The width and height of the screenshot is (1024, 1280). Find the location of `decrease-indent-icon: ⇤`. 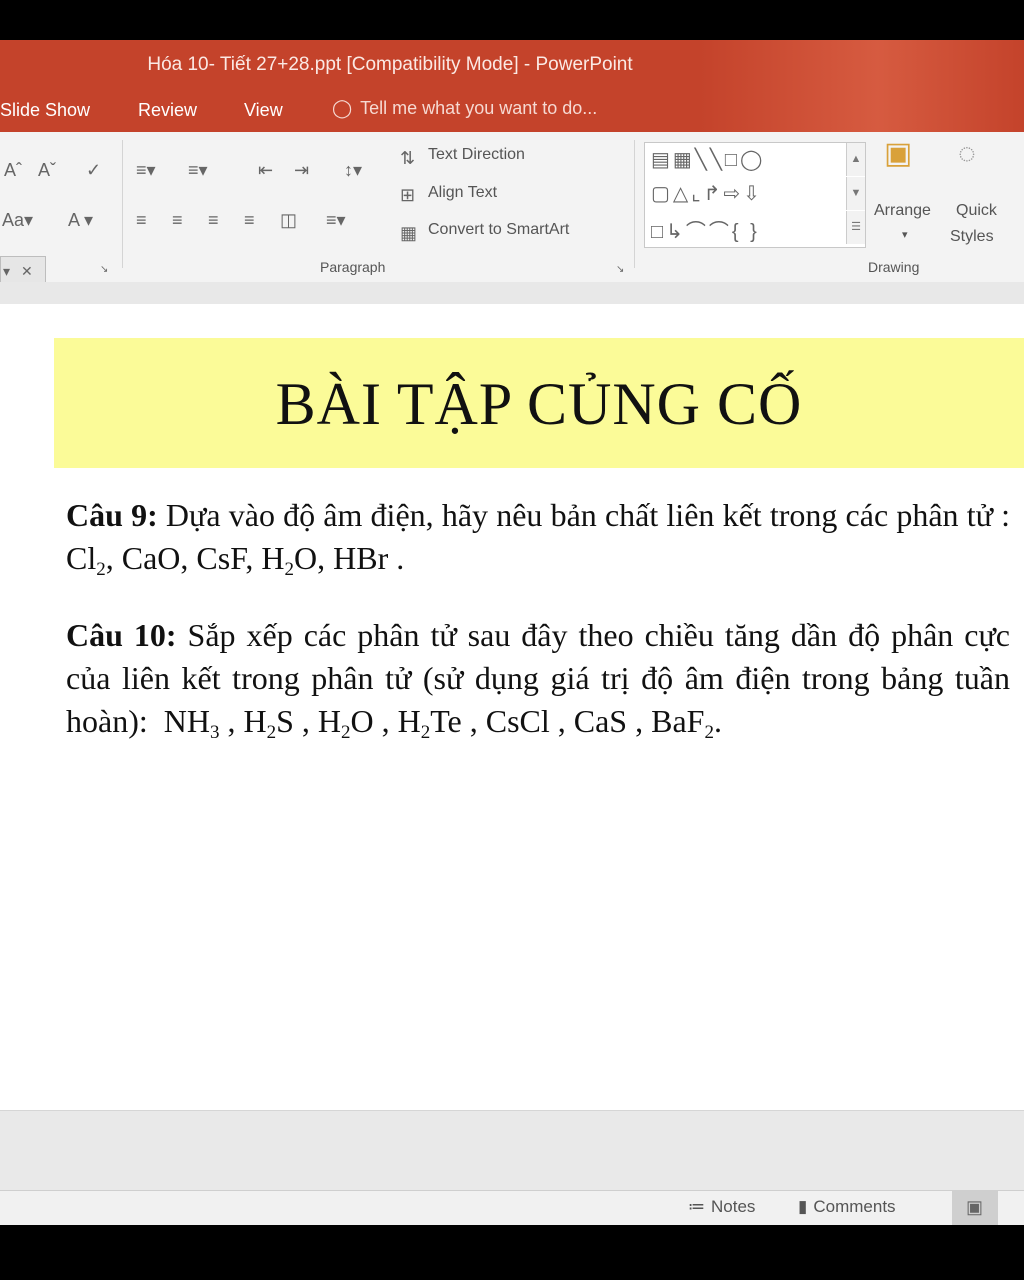

decrease-indent-icon: ⇤ is located at coordinates (265, 170).